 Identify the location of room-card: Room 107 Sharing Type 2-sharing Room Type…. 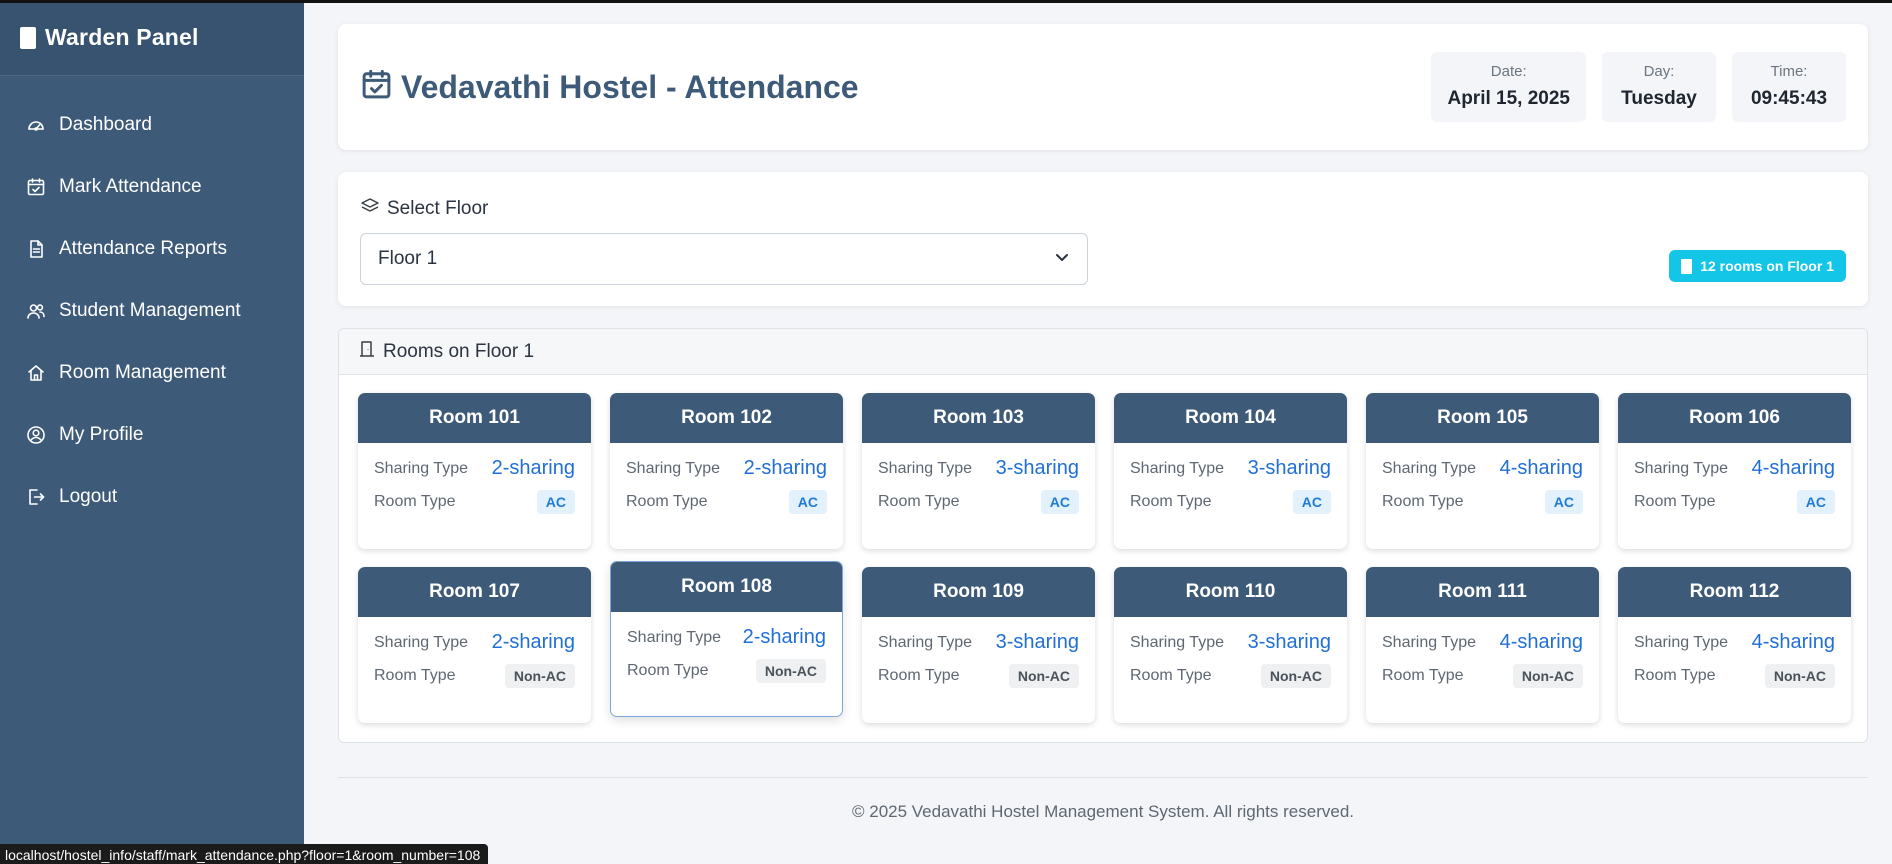
(474, 645).